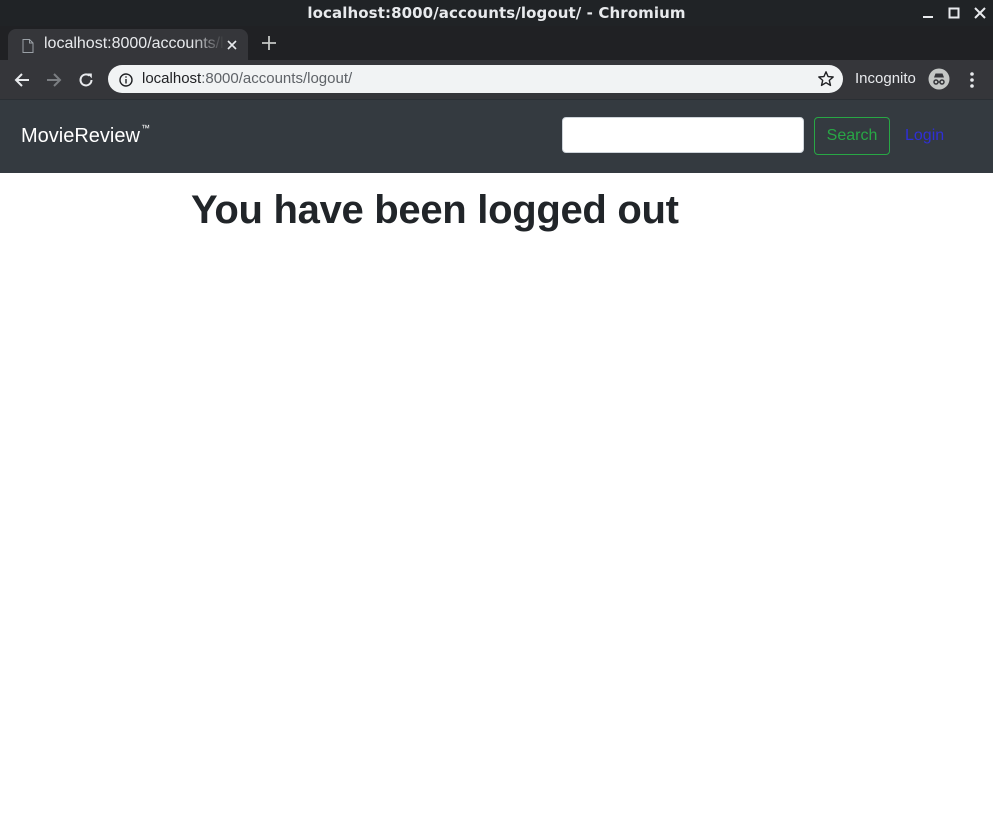  I want to click on tab-label: localhost:8000/accounts/logout/, so click(134, 43).